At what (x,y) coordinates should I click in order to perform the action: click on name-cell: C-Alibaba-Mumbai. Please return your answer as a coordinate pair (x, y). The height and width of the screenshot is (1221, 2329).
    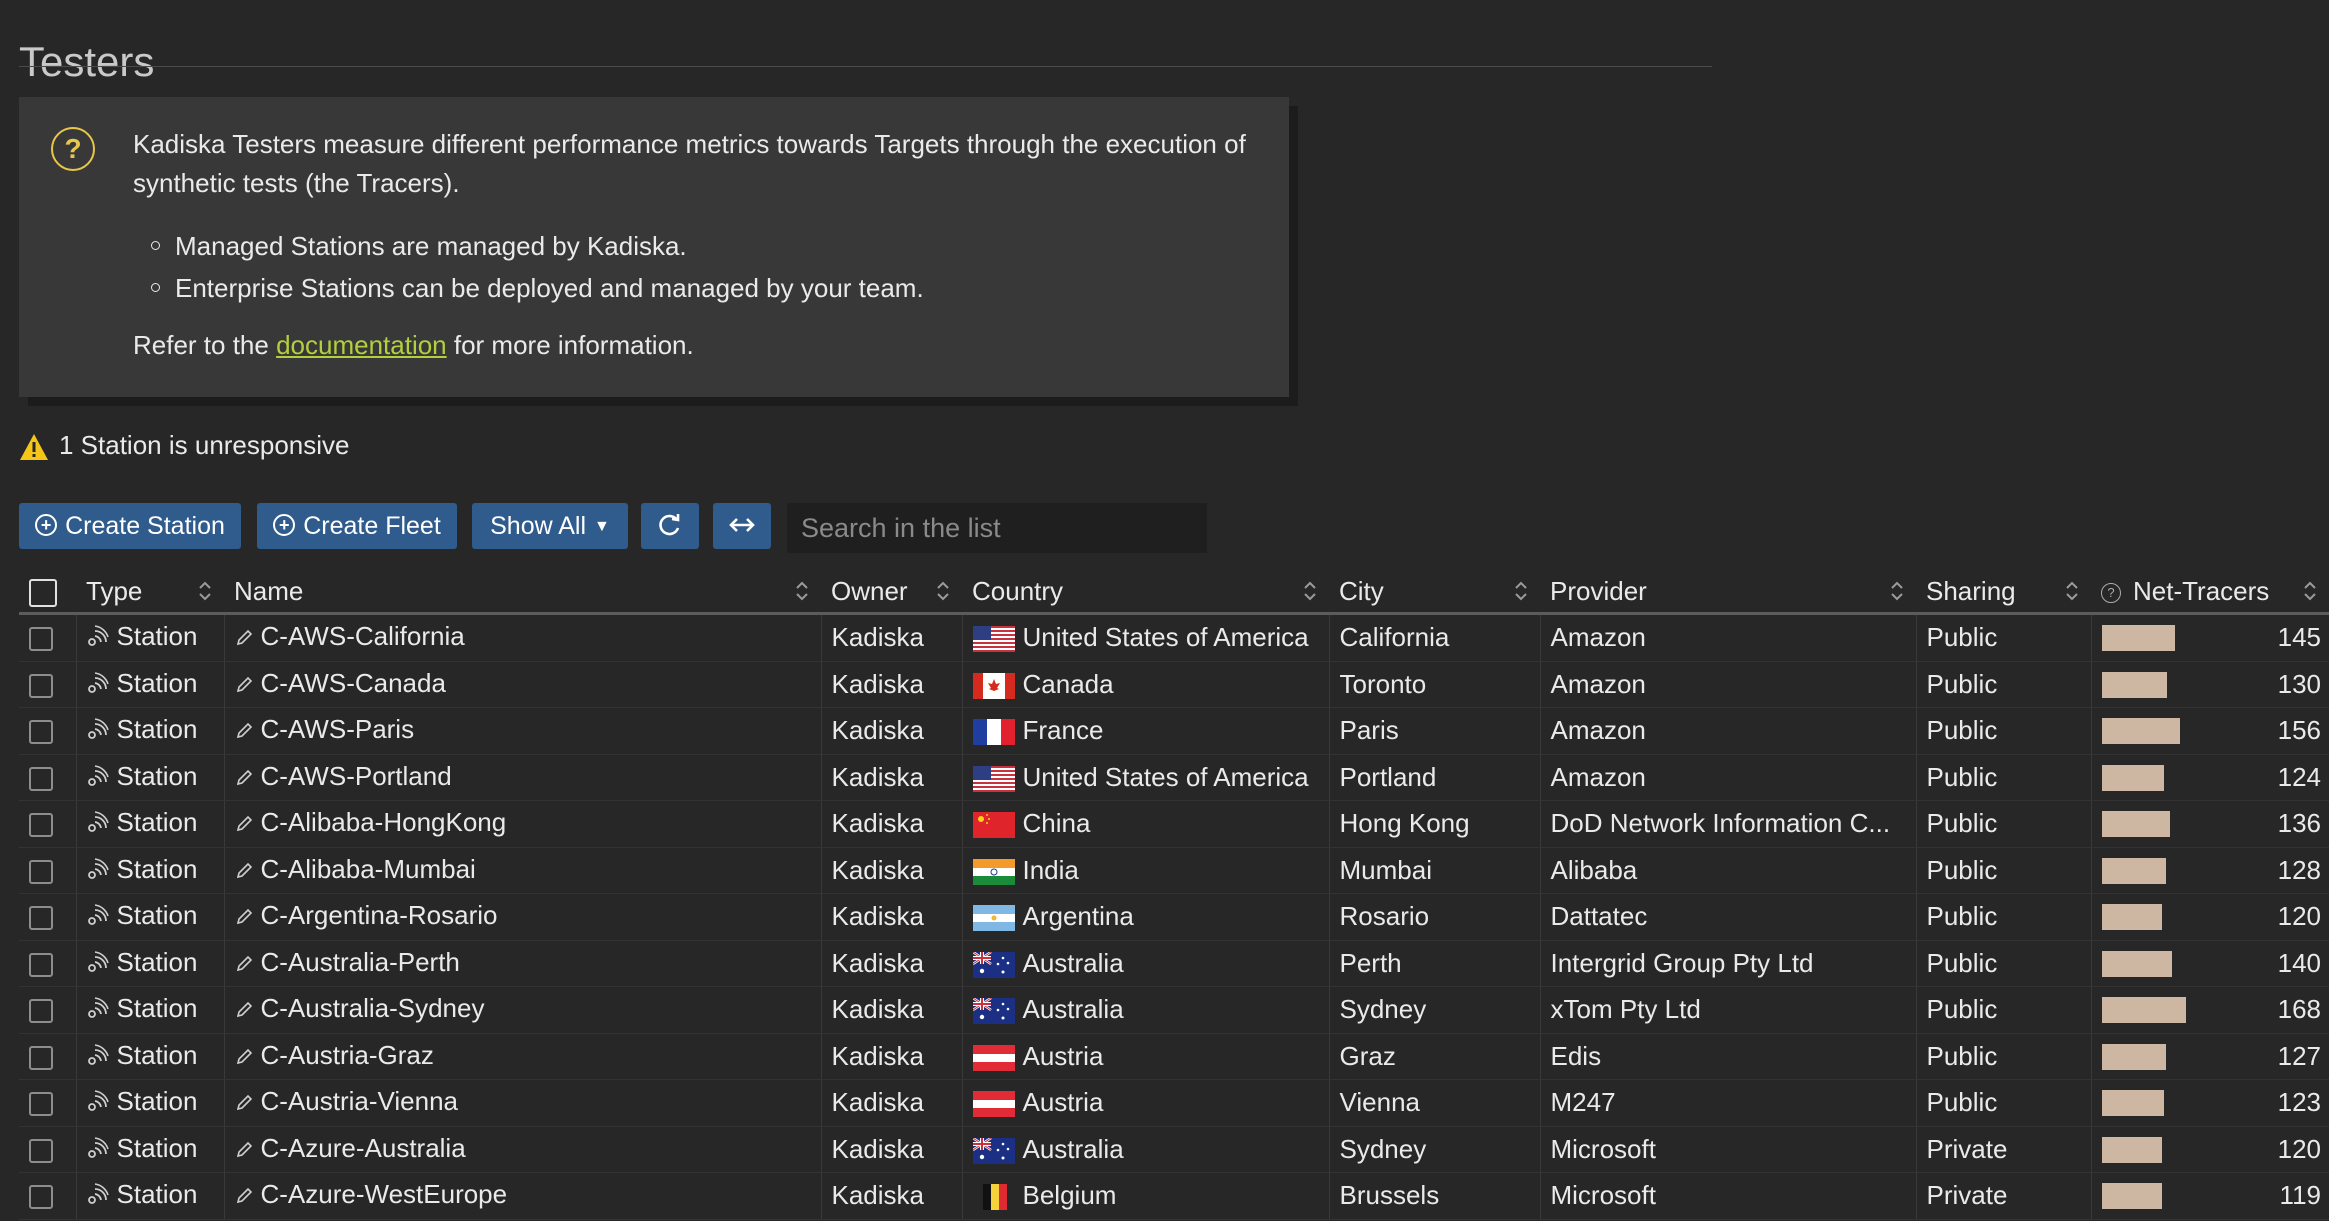
    Looking at the image, I should click on (522, 870).